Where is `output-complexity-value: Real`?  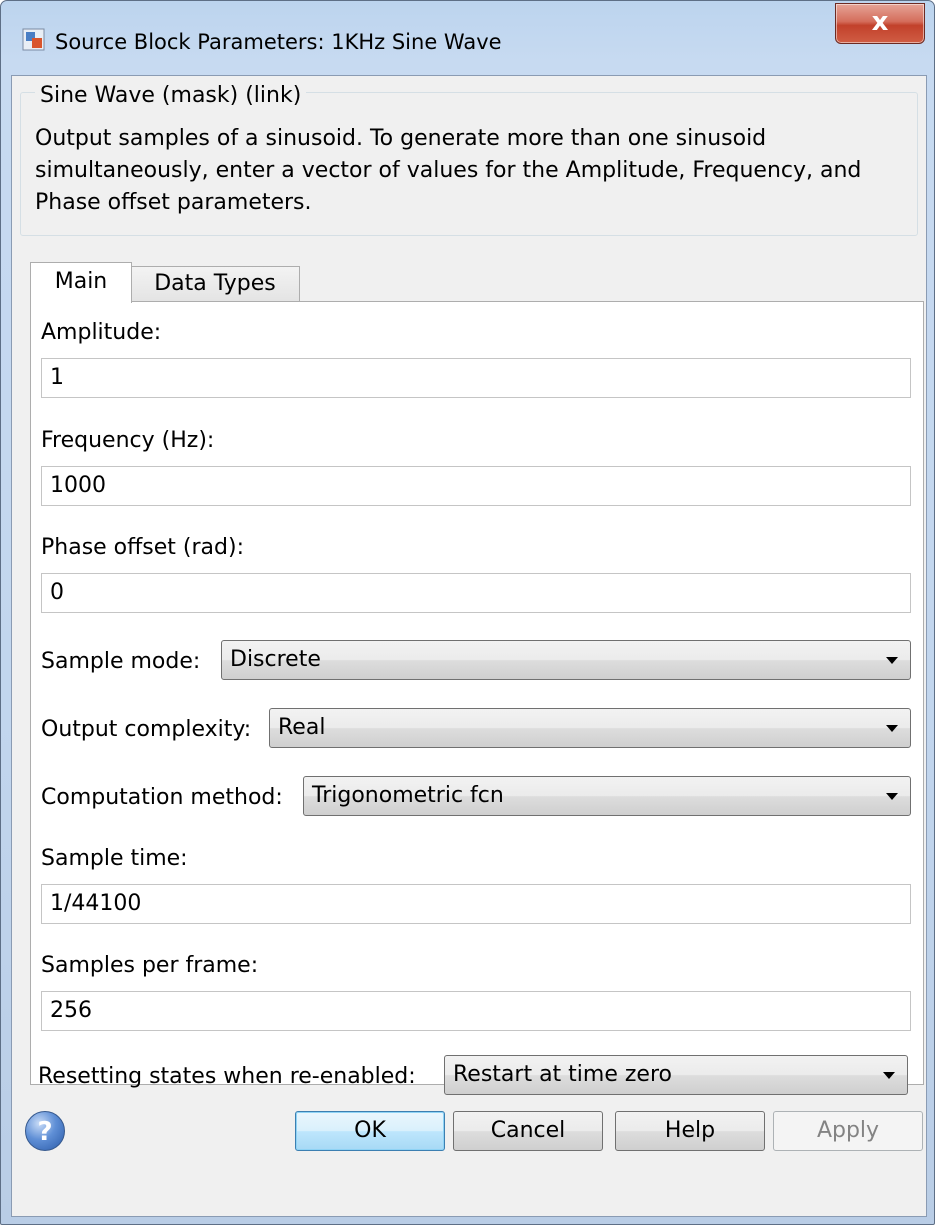
output-complexity-value: Real is located at coordinates (302, 727).